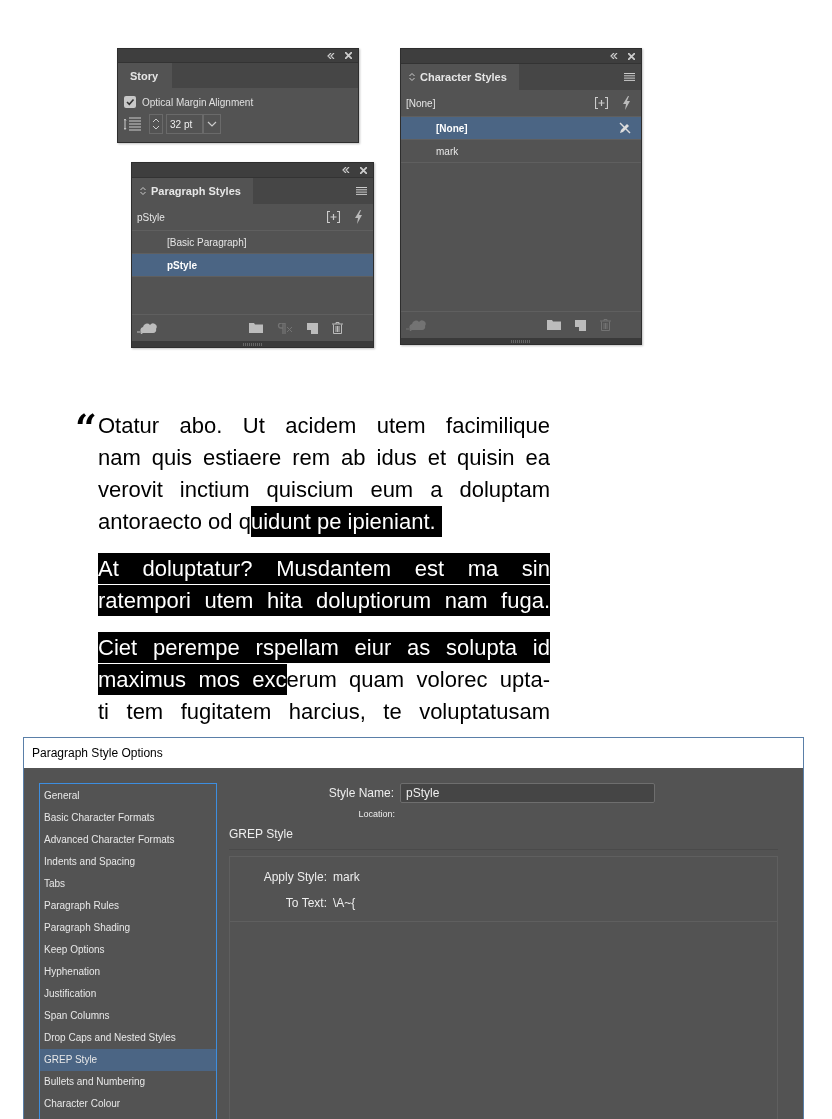 Image resolution: width=832 pixels, height=1119 pixels. What do you see at coordinates (133, 124) in the screenshot?
I see `text-size-icon` at bounding box center [133, 124].